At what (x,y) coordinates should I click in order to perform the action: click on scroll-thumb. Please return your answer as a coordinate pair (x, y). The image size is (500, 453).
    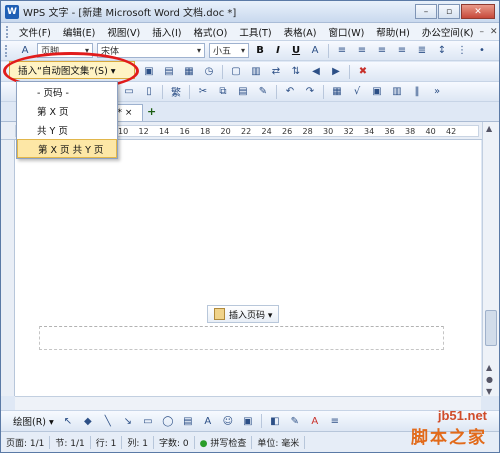
    Looking at the image, I should click on (491, 328).